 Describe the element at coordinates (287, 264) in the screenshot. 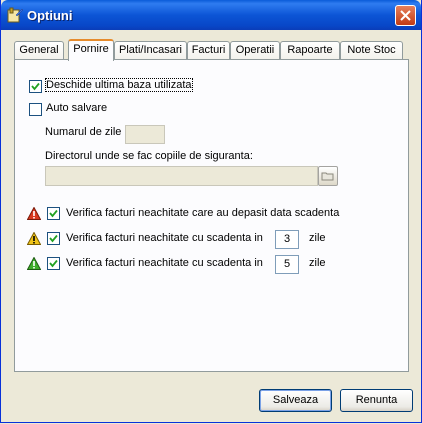

I see `due-soon-days-field-2: 5` at that location.